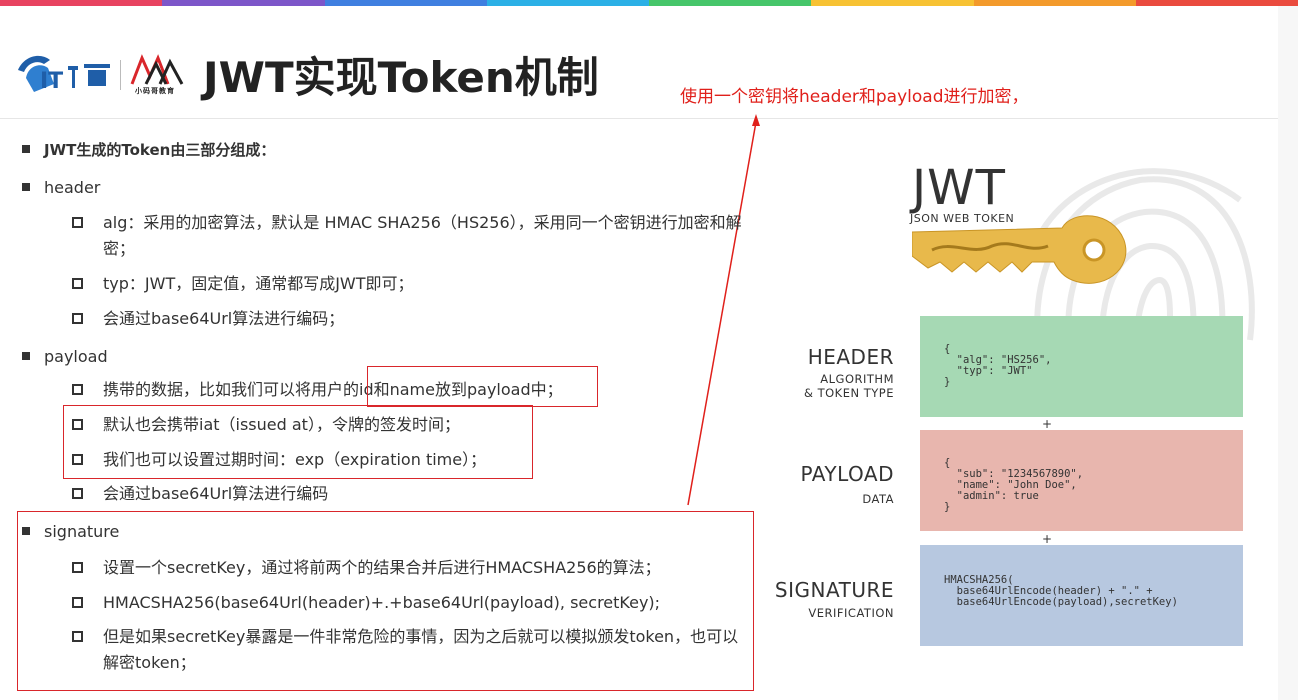 The image size is (1298, 700). Describe the element at coordinates (482, 386) in the screenshot. I see `highlight-box-id-name` at that location.